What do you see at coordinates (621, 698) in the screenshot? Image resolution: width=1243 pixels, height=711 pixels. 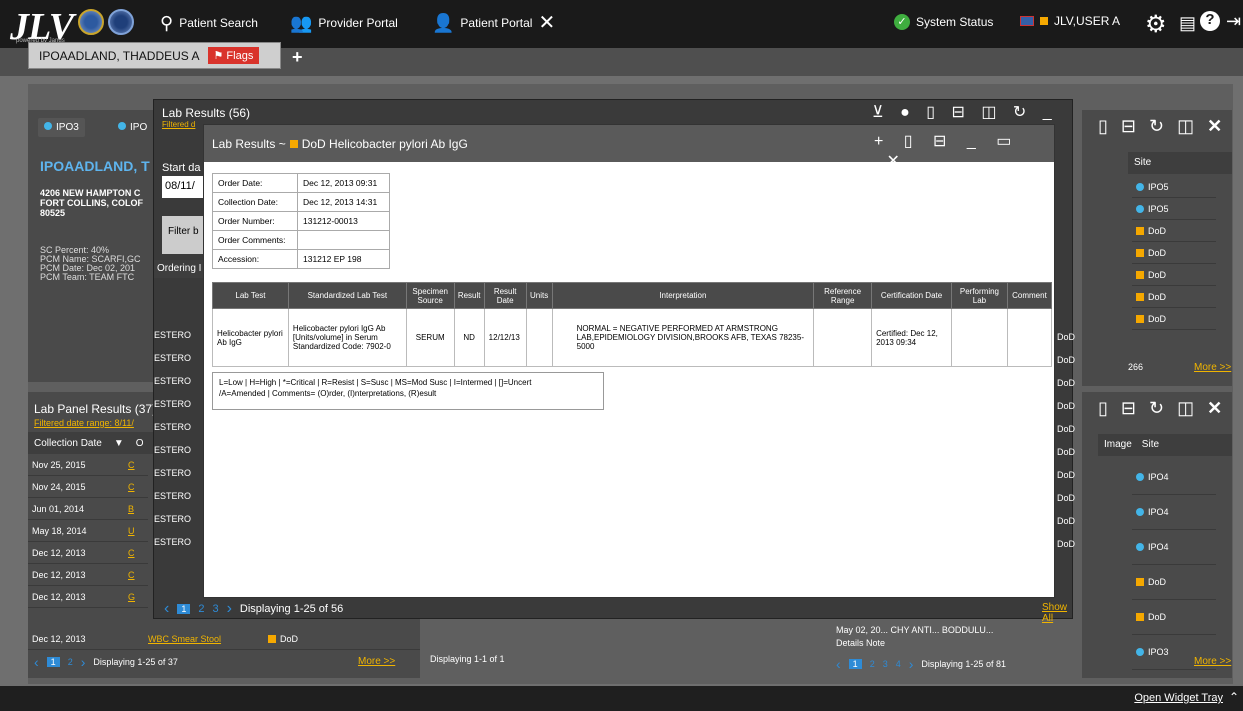 I see `bottom-bar: Open Widget Tray ⌃` at bounding box center [621, 698].